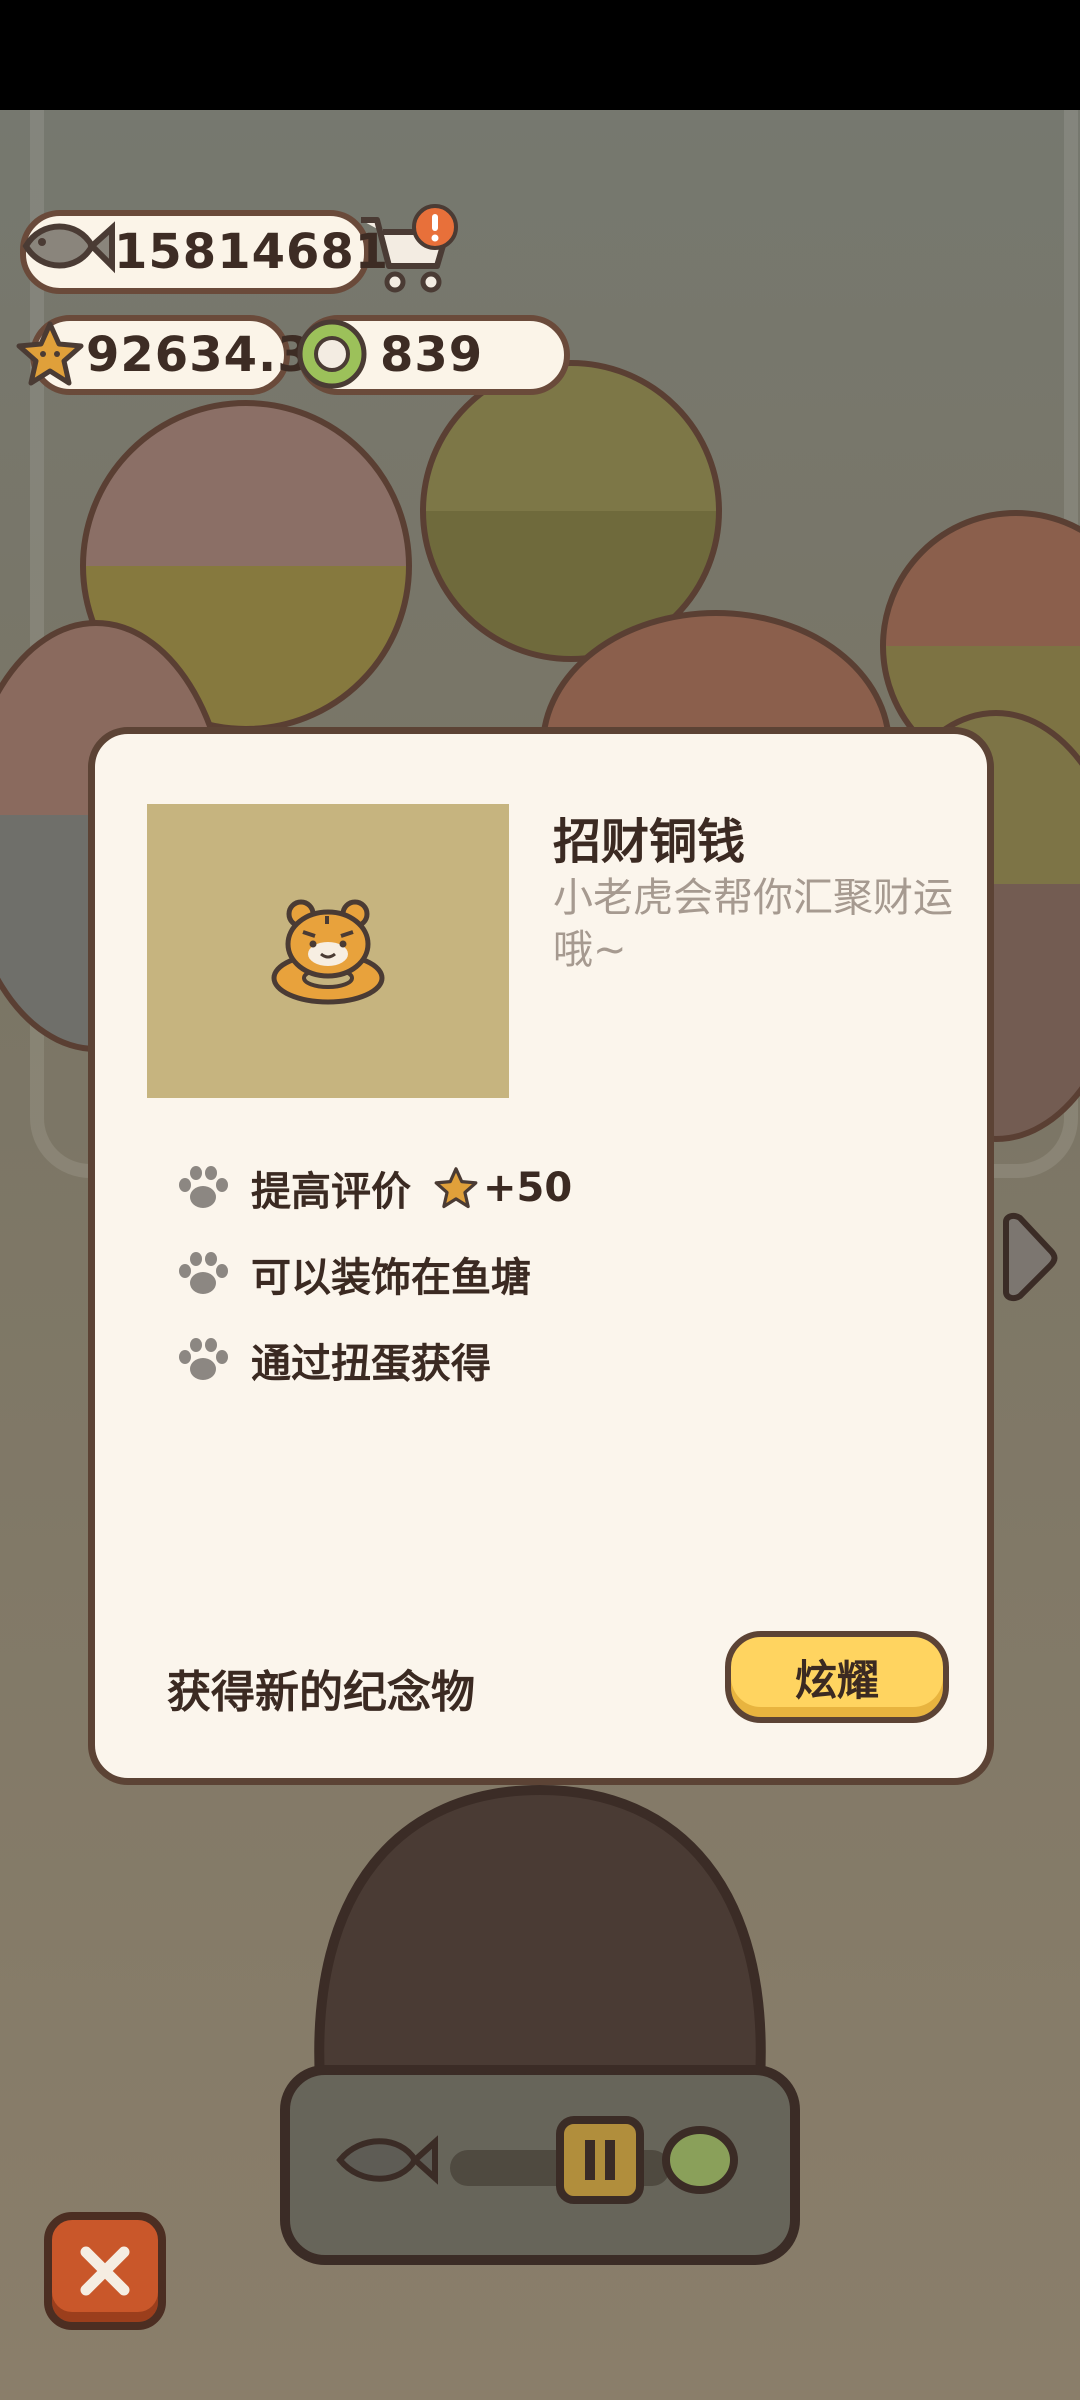 The image size is (1080, 2400). I want to click on rating-bonus: +50, so click(502, 1188).